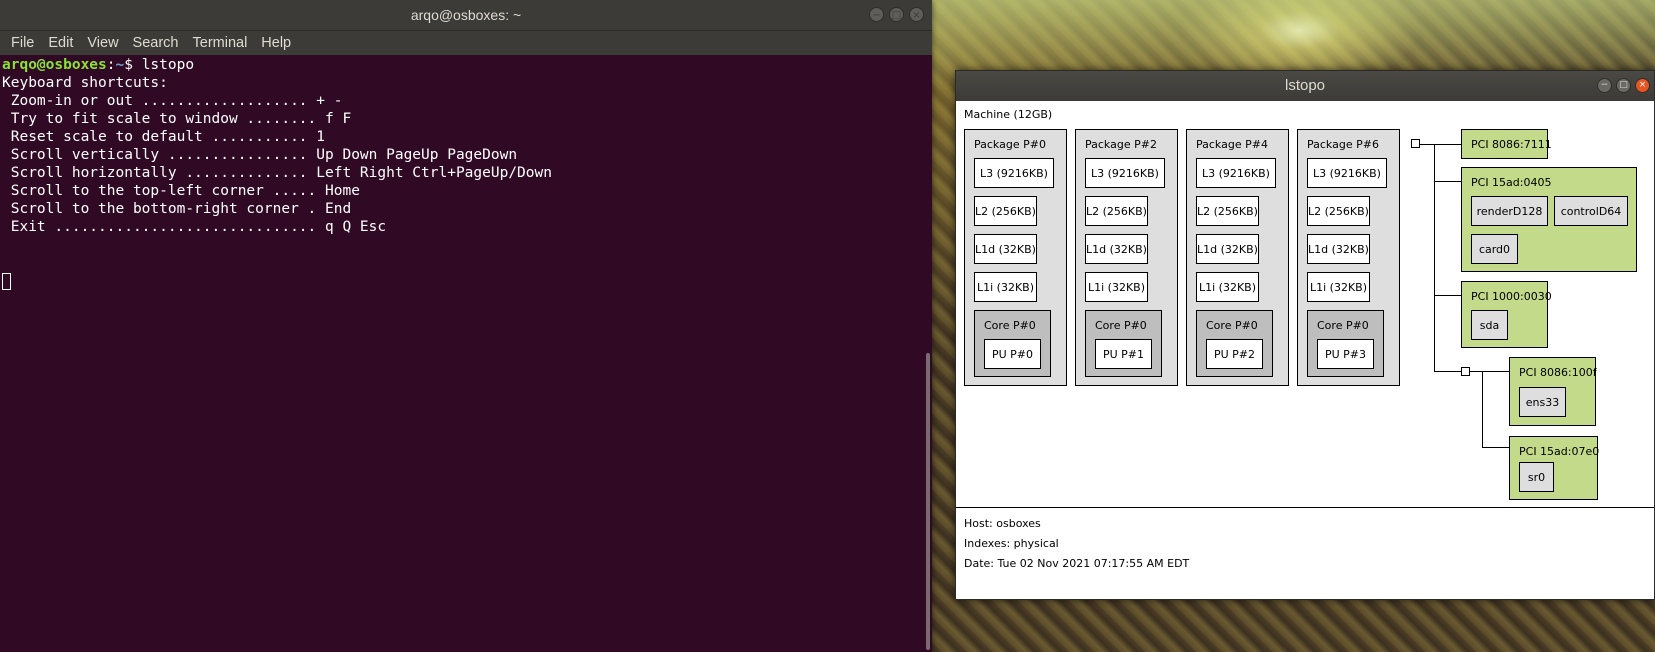 The image size is (1655, 652). I want to click on os-device: ens33, so click(1542, 402).